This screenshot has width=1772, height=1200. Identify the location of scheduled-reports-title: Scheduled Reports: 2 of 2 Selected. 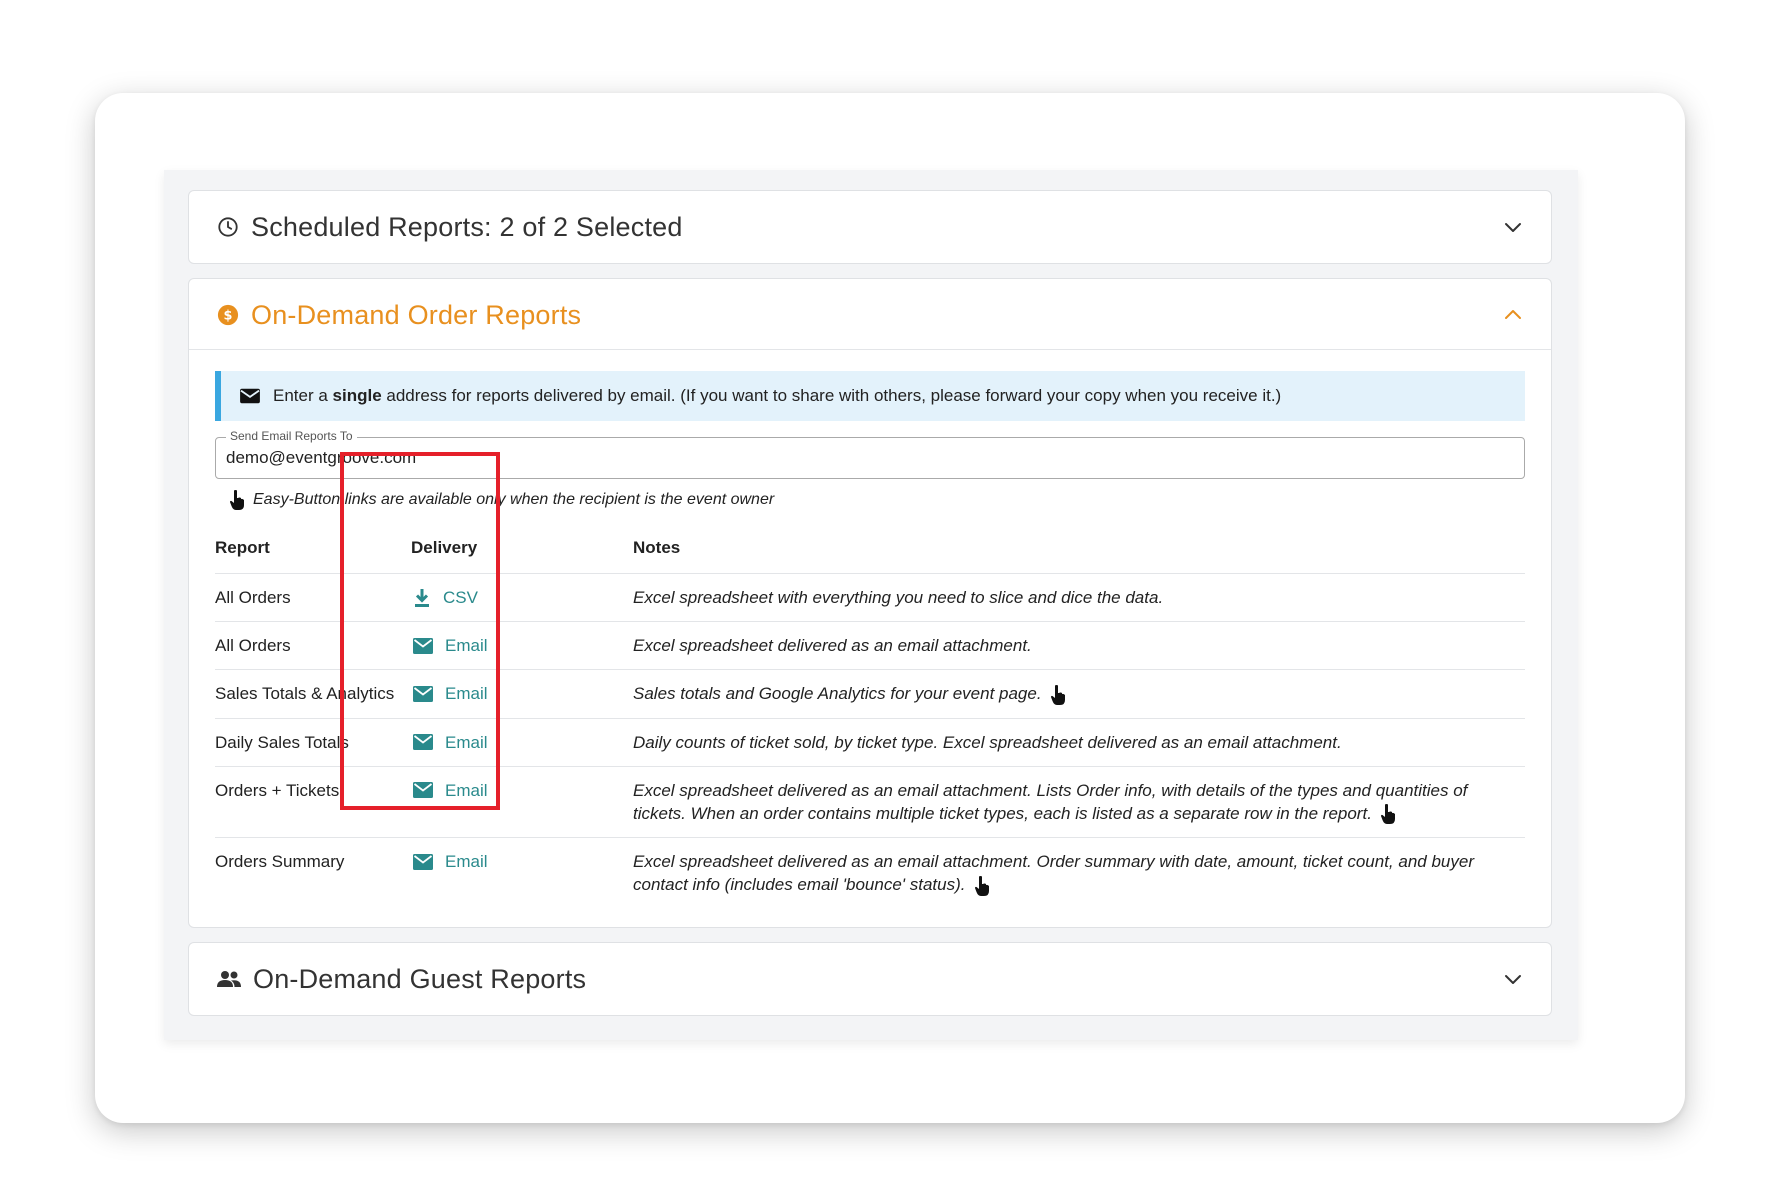
(467, 226).